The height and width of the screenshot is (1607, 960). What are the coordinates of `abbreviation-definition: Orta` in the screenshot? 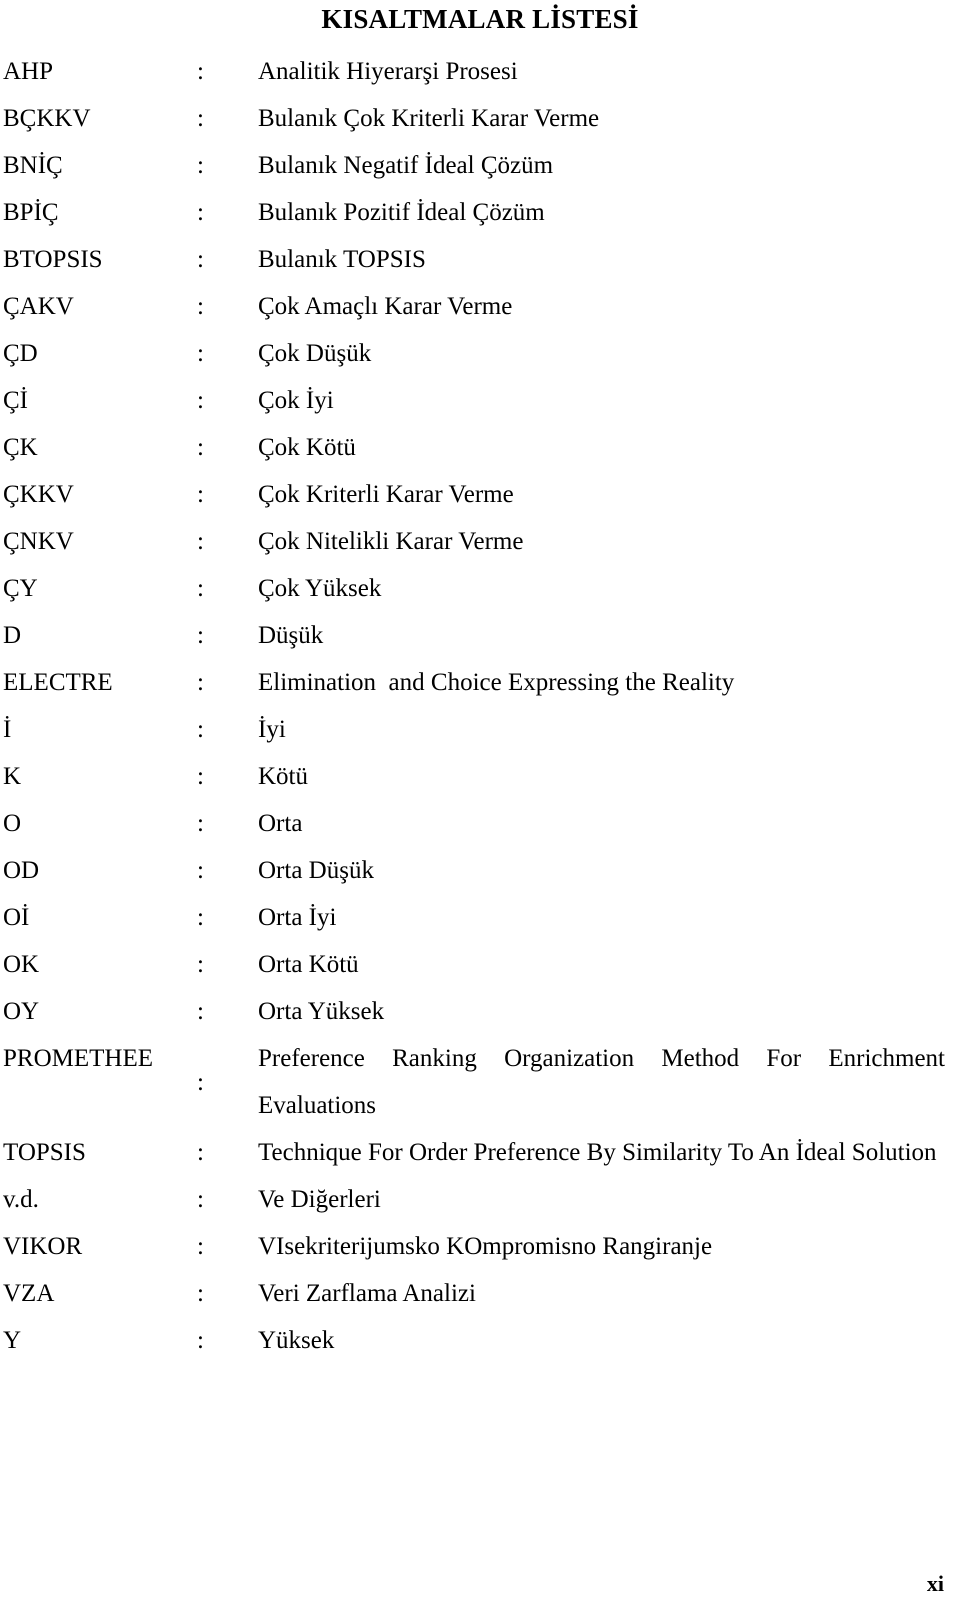 It's located at (280, 823).